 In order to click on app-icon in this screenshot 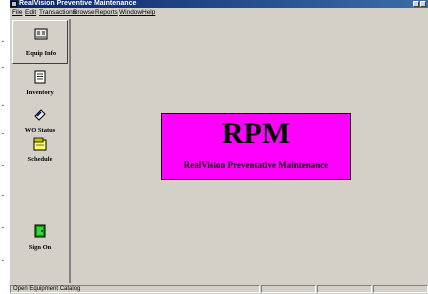, I will do `click(14, 4)`.